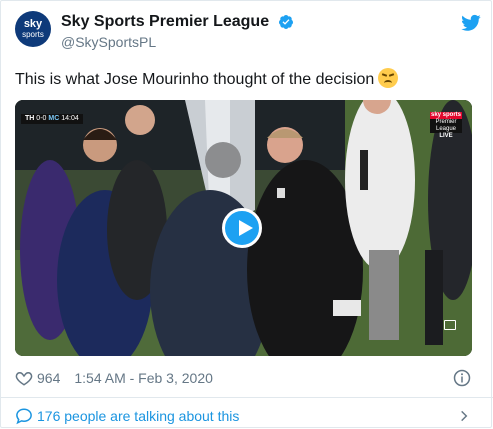 The height and width of the screenshot is (429, 493). I want to click on avatar-text-sky: sky, so click(33, 24).